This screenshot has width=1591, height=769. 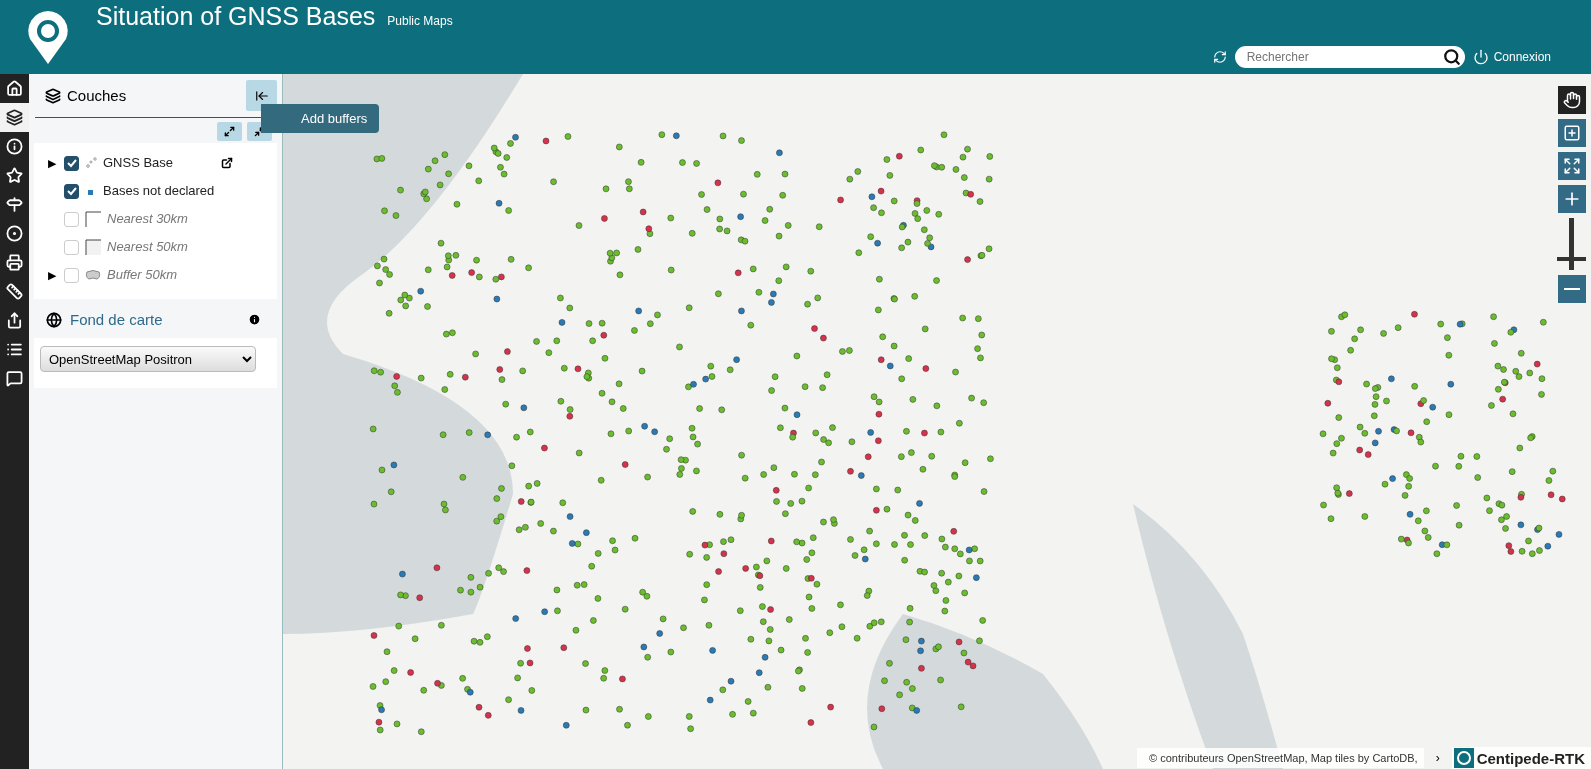 What do you see at coordinates (54, 319) in the screenshot?
I see `globe-icon` at bounding box center [54, 319].